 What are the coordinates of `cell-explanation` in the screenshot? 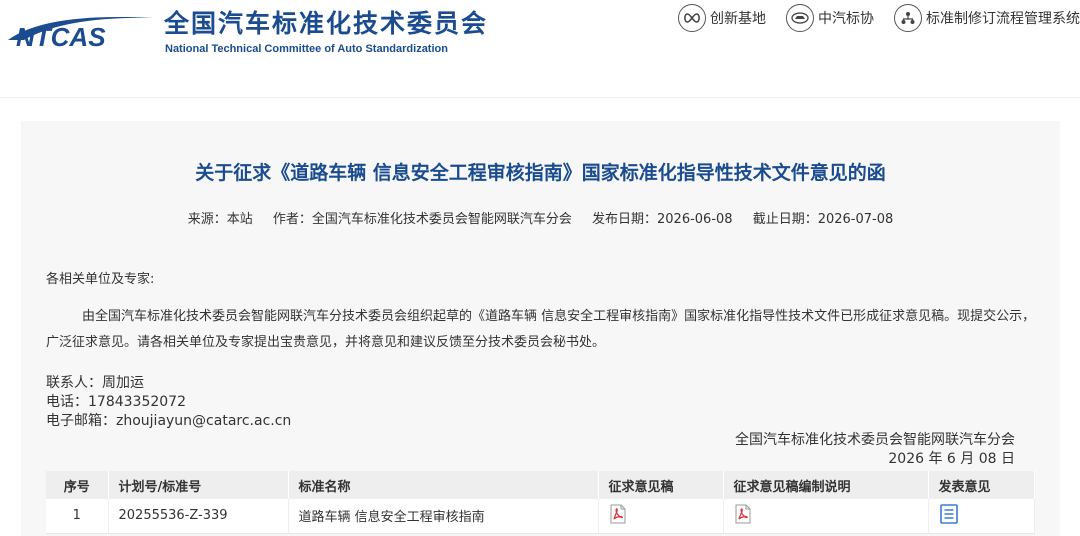 It's located at (826, 516).